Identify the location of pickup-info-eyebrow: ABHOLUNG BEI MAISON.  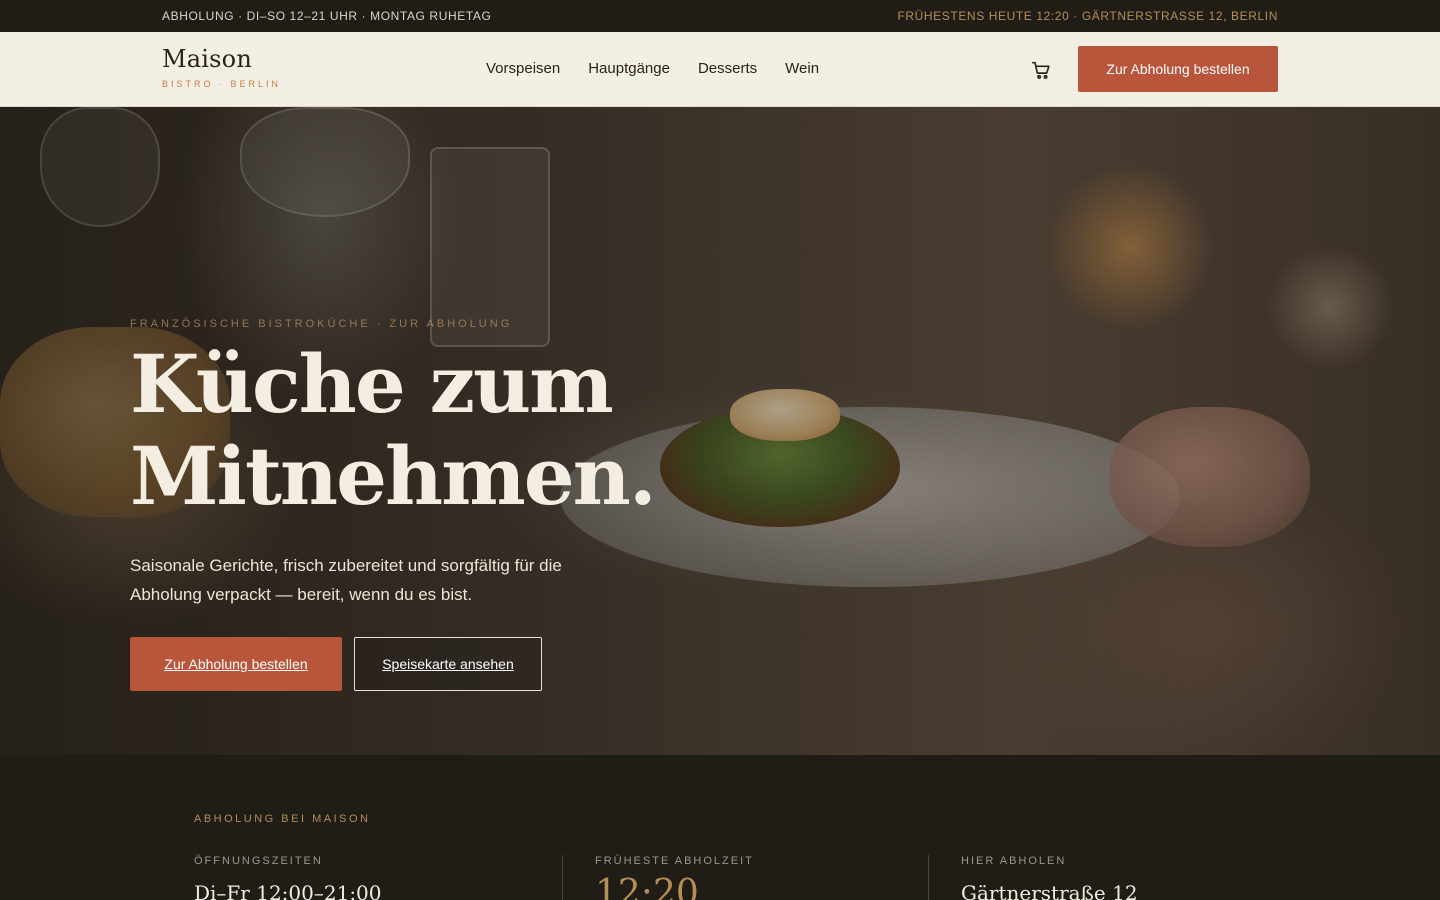
(282, 819).